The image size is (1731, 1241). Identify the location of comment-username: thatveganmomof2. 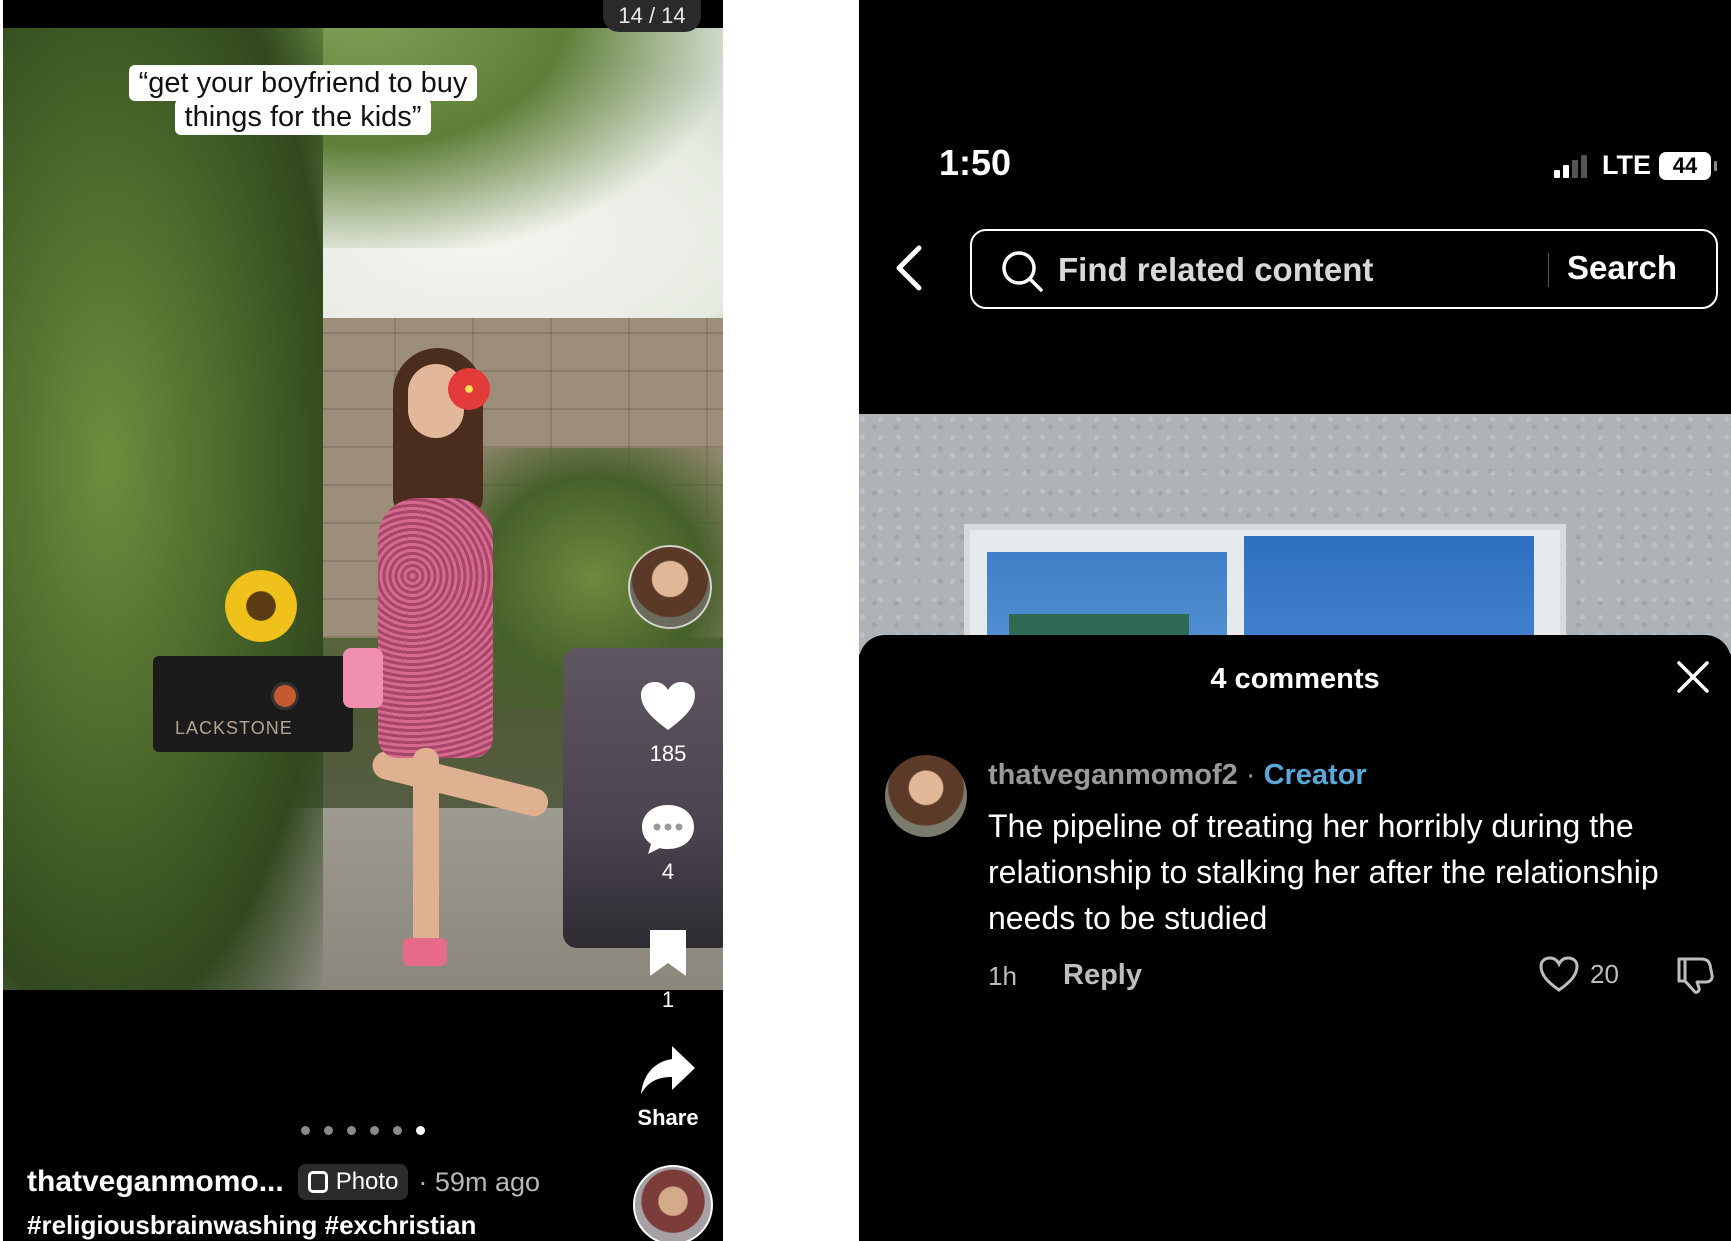
(1113, 775).